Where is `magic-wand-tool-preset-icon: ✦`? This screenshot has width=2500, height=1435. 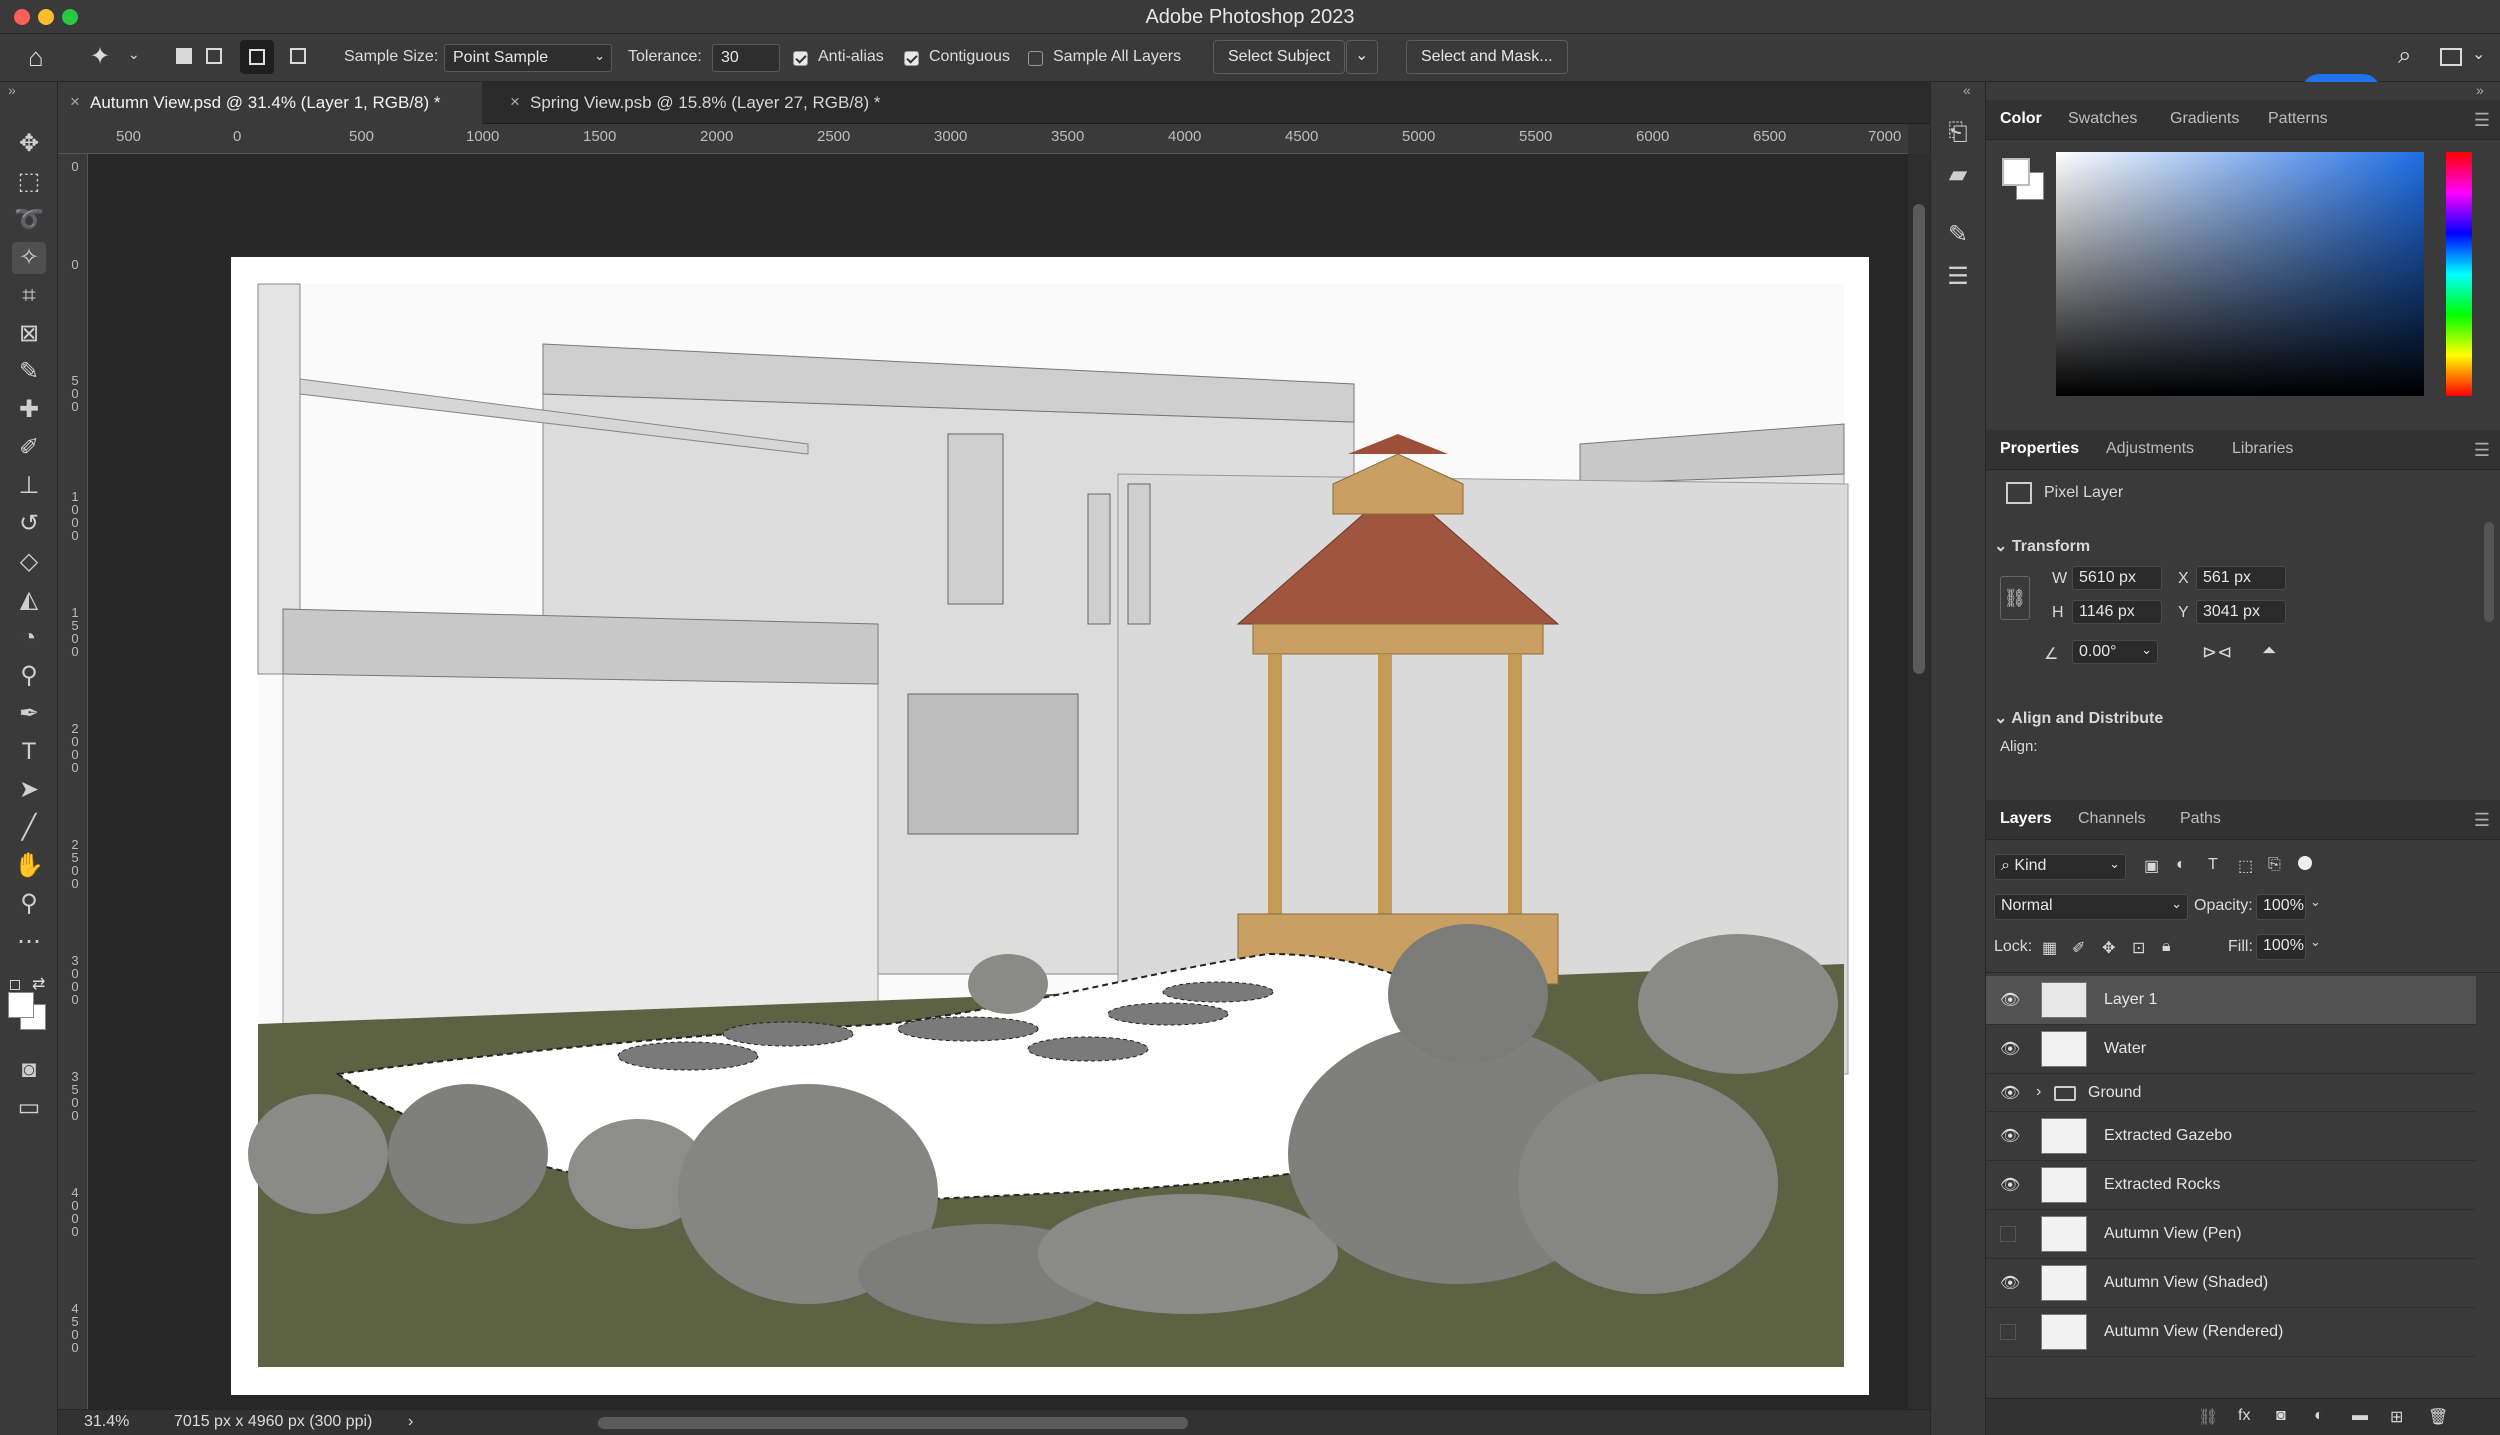
magic-wand-tool-preset-icon: ✦ is located at coordinates (100, 56).